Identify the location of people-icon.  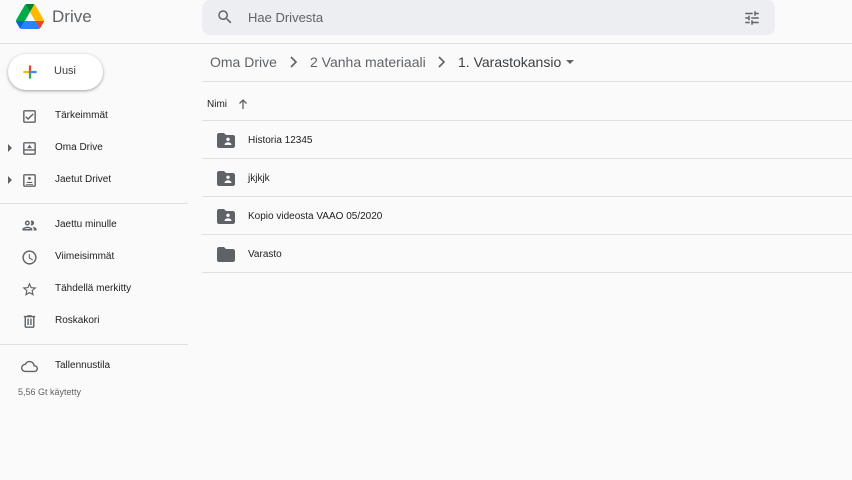
(29, 225).